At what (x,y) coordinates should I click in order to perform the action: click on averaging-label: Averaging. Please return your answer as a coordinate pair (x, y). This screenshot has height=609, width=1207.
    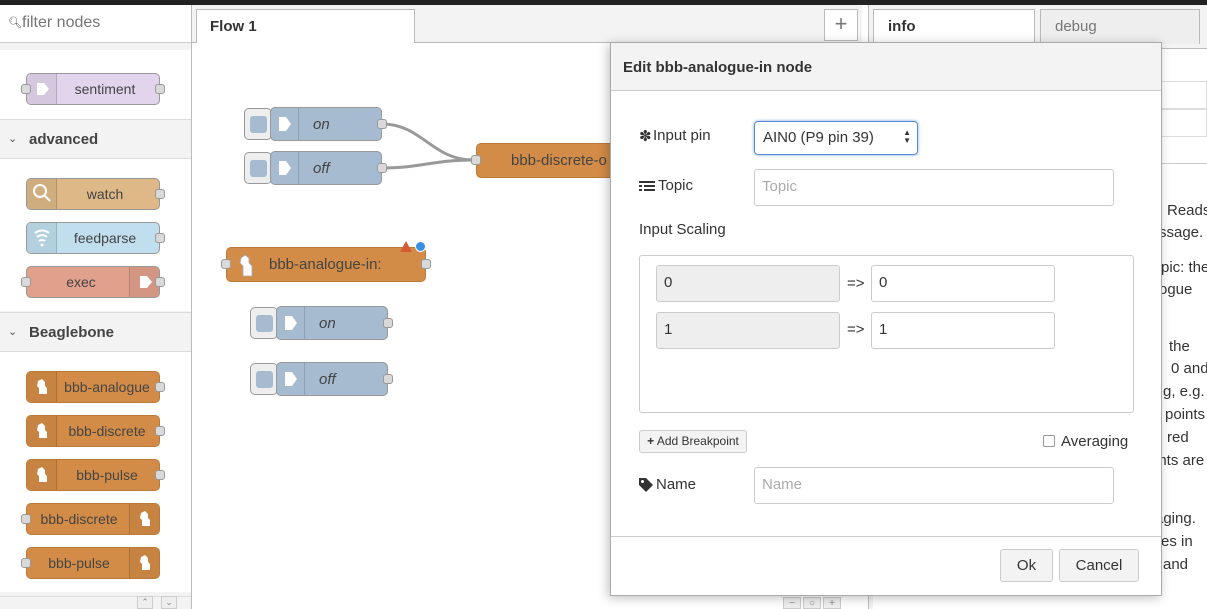
    Looking at the image, I should click on (1095, 441).